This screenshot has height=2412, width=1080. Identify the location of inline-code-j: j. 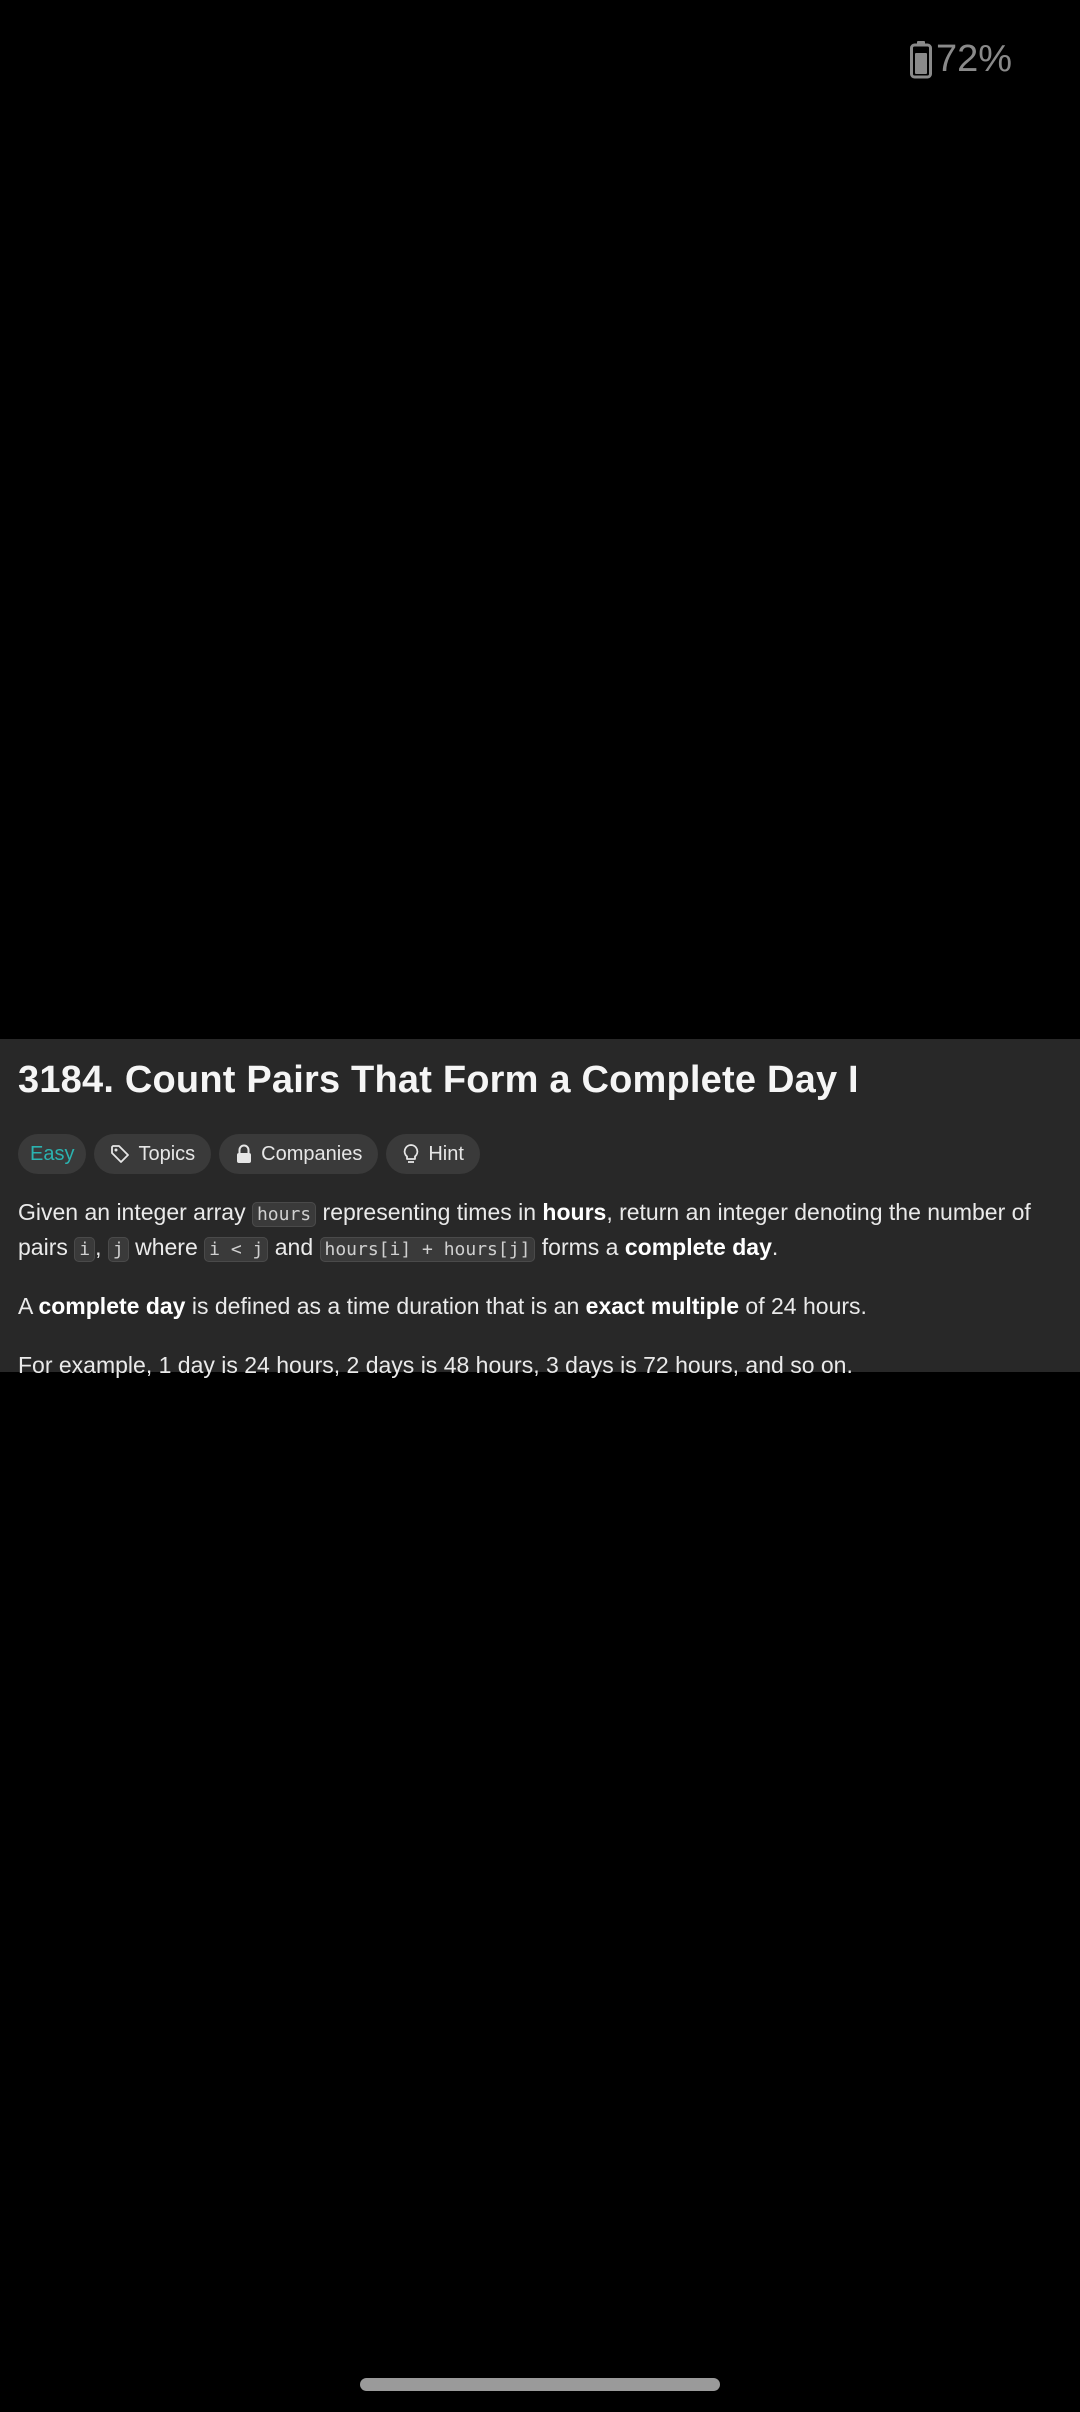
(118, 1249).